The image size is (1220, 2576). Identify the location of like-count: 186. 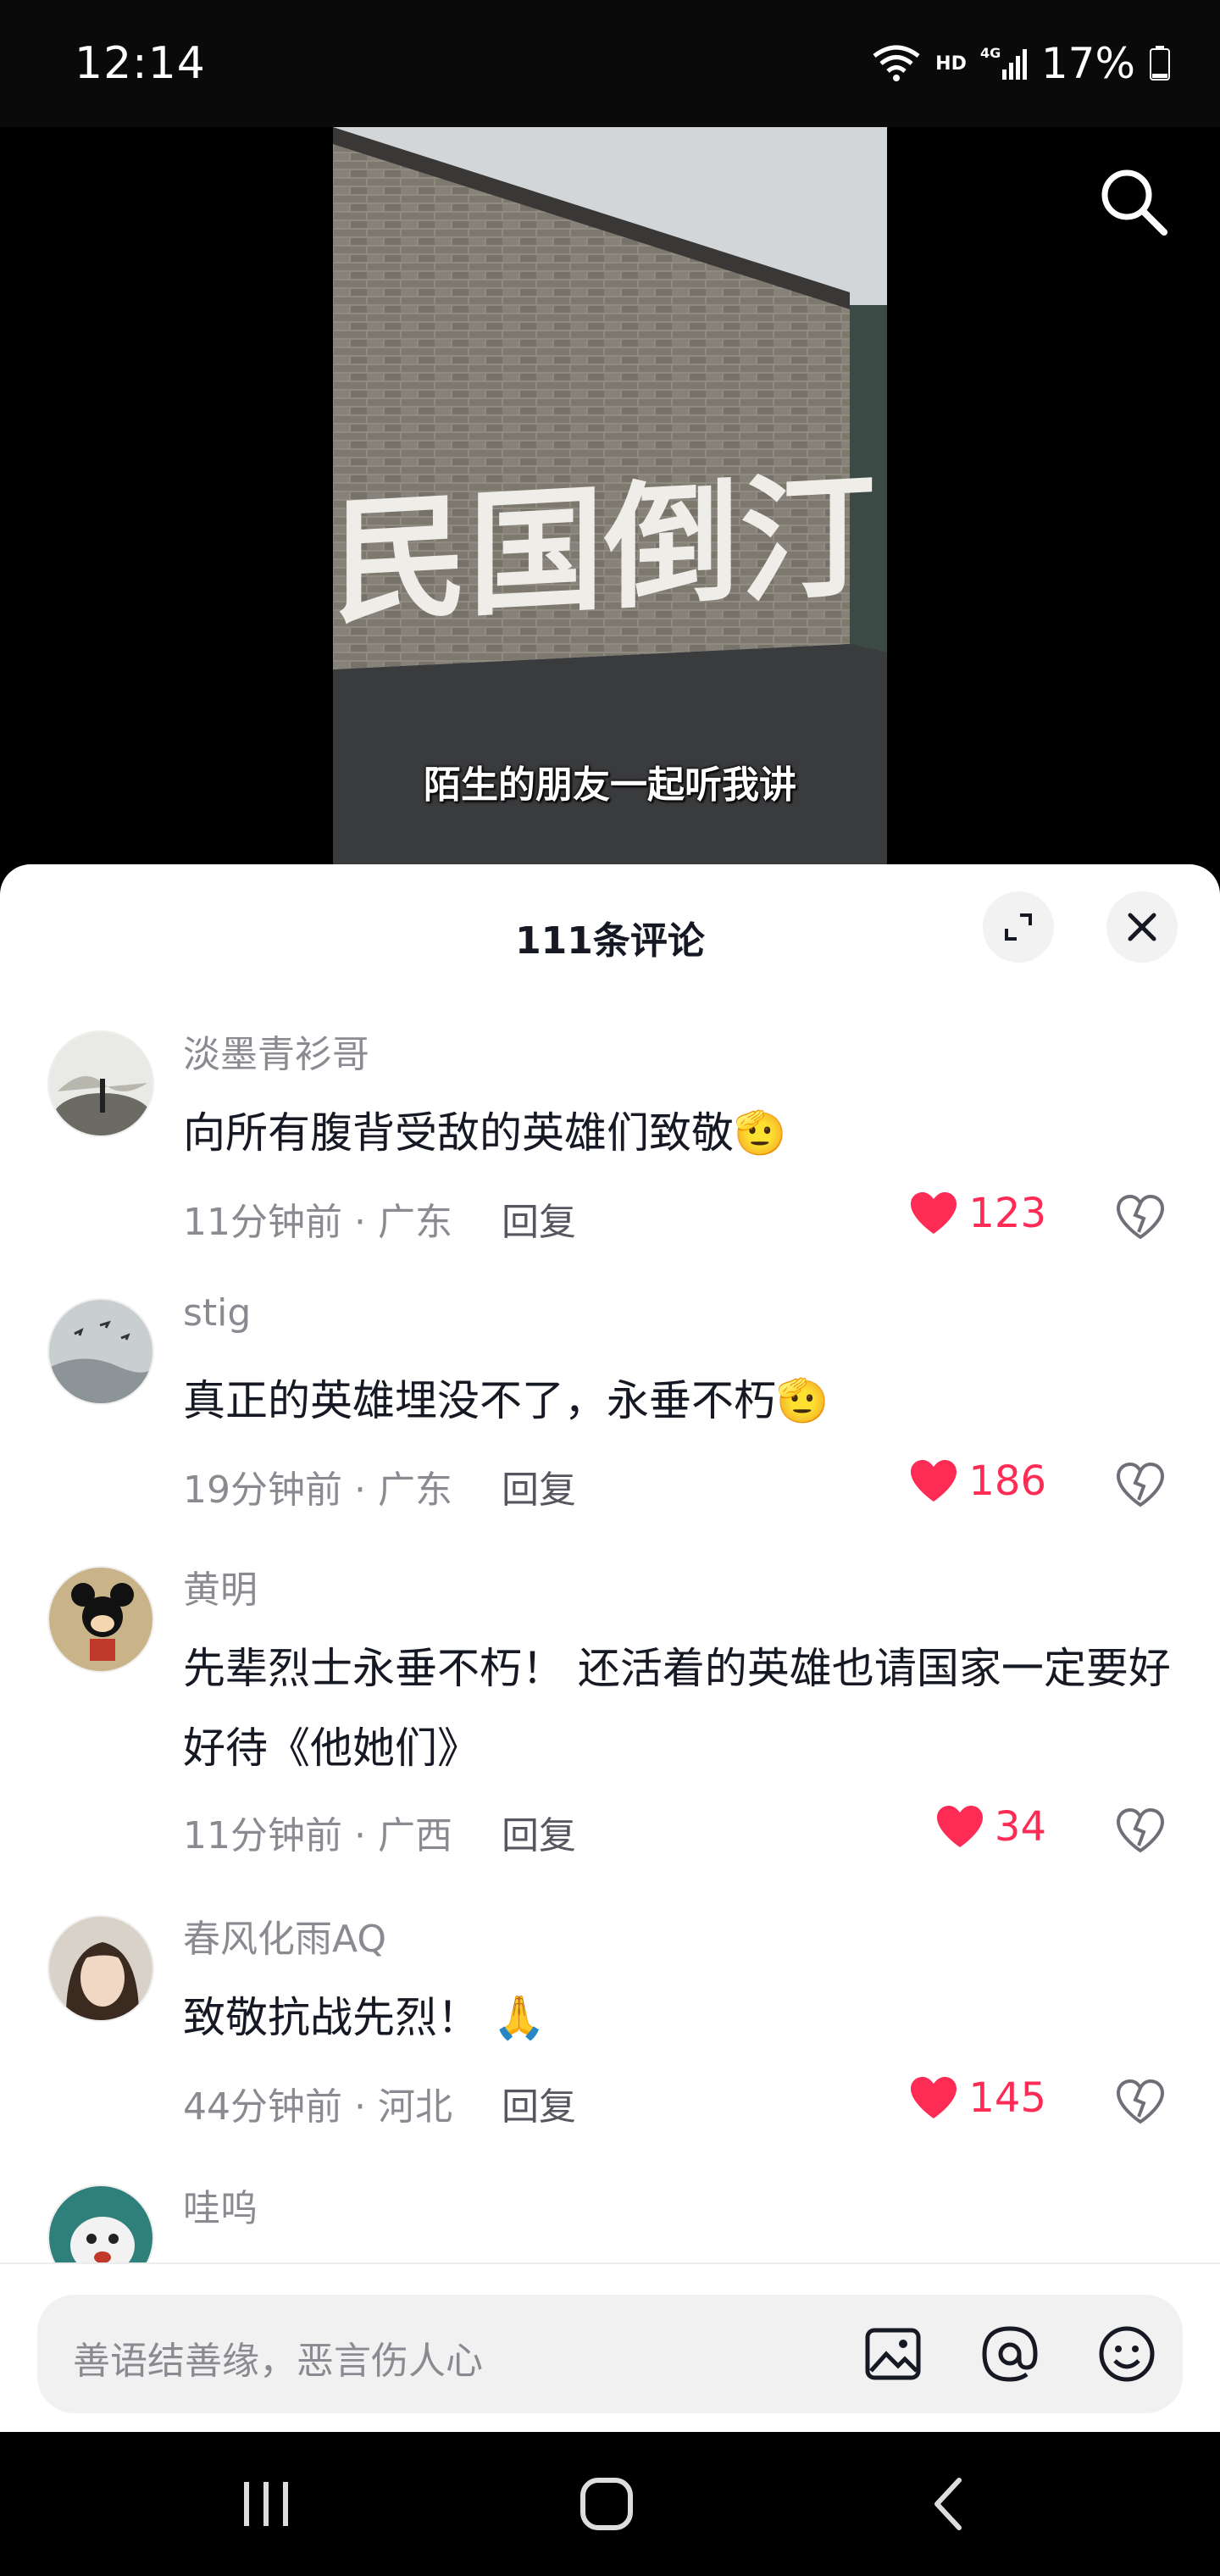
(1007, 1481).